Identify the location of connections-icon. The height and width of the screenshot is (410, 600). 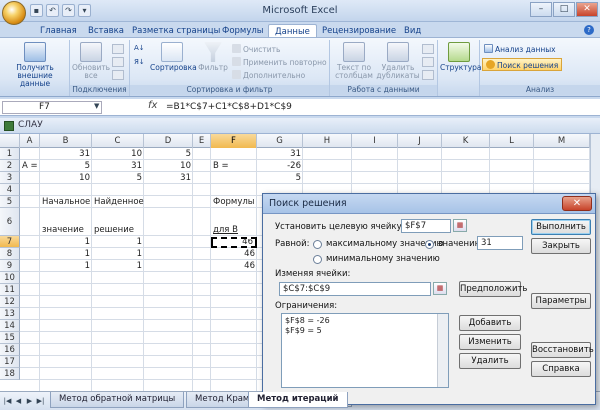
(118, 49).